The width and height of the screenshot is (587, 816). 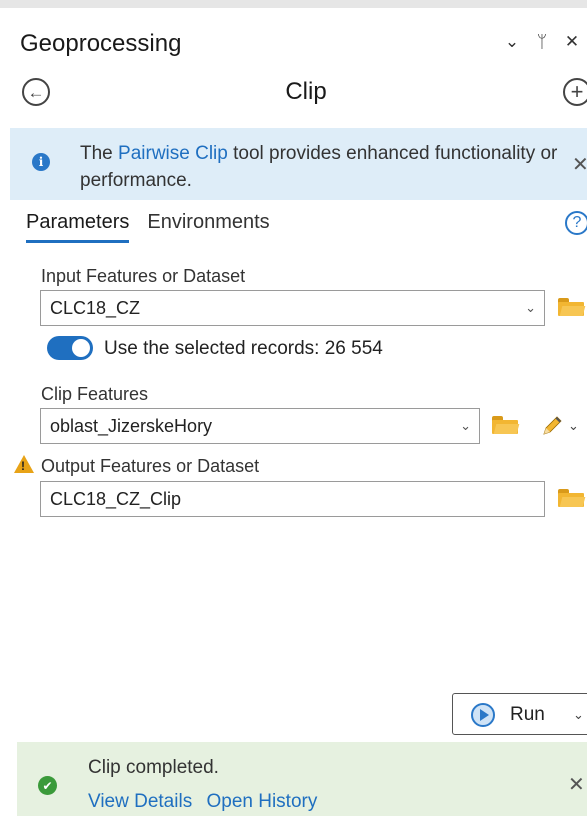 I want to click on pane-title: Geoprocessing, so click(x=101, y=43).